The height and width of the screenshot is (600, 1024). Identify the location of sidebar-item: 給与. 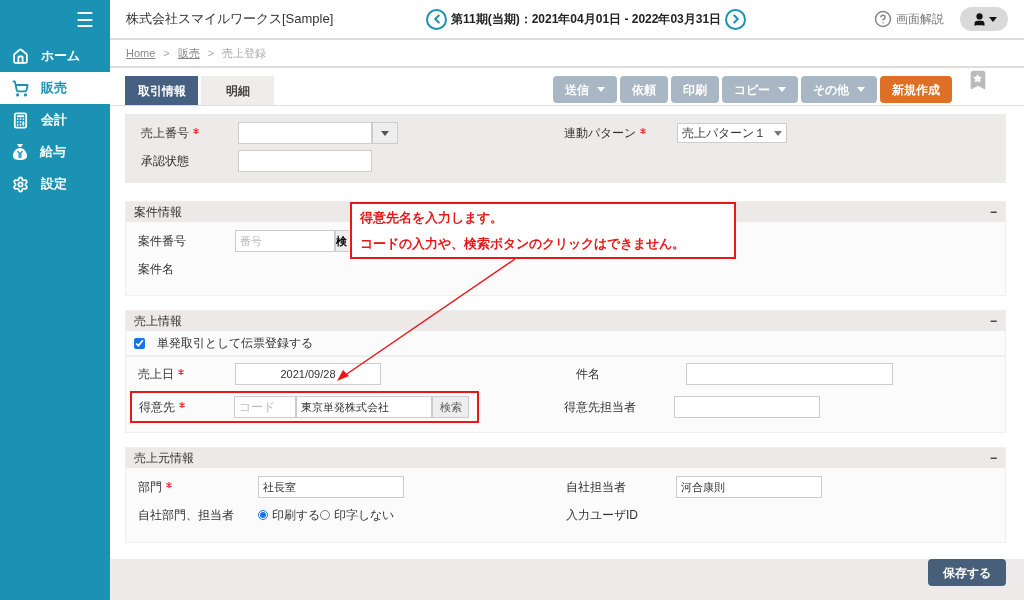
(55, 152).